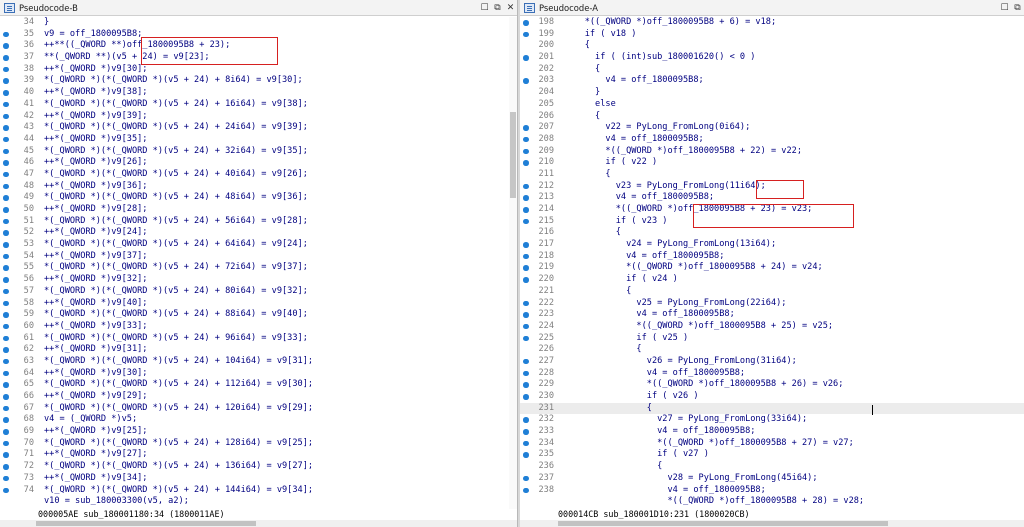 This screenshot has width=1024, height=527. I want to click on code-line: 34}, so click(258, 23).